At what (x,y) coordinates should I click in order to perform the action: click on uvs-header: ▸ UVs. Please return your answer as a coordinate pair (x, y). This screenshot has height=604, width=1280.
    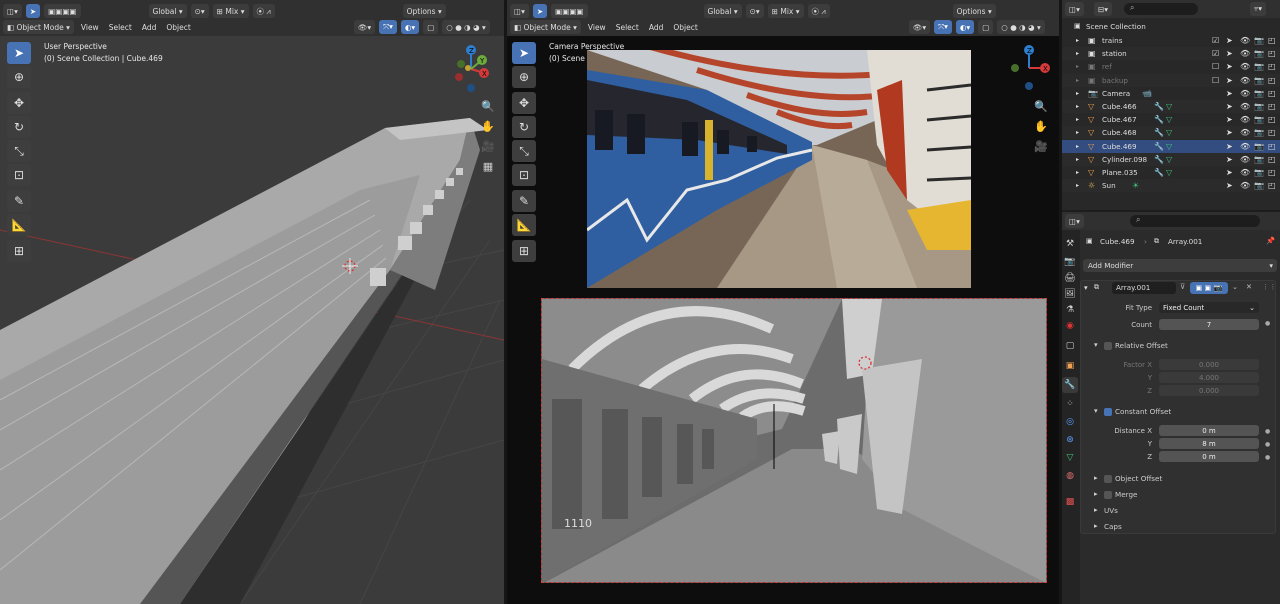
    Looking at the image, I should click on (1184, 511).